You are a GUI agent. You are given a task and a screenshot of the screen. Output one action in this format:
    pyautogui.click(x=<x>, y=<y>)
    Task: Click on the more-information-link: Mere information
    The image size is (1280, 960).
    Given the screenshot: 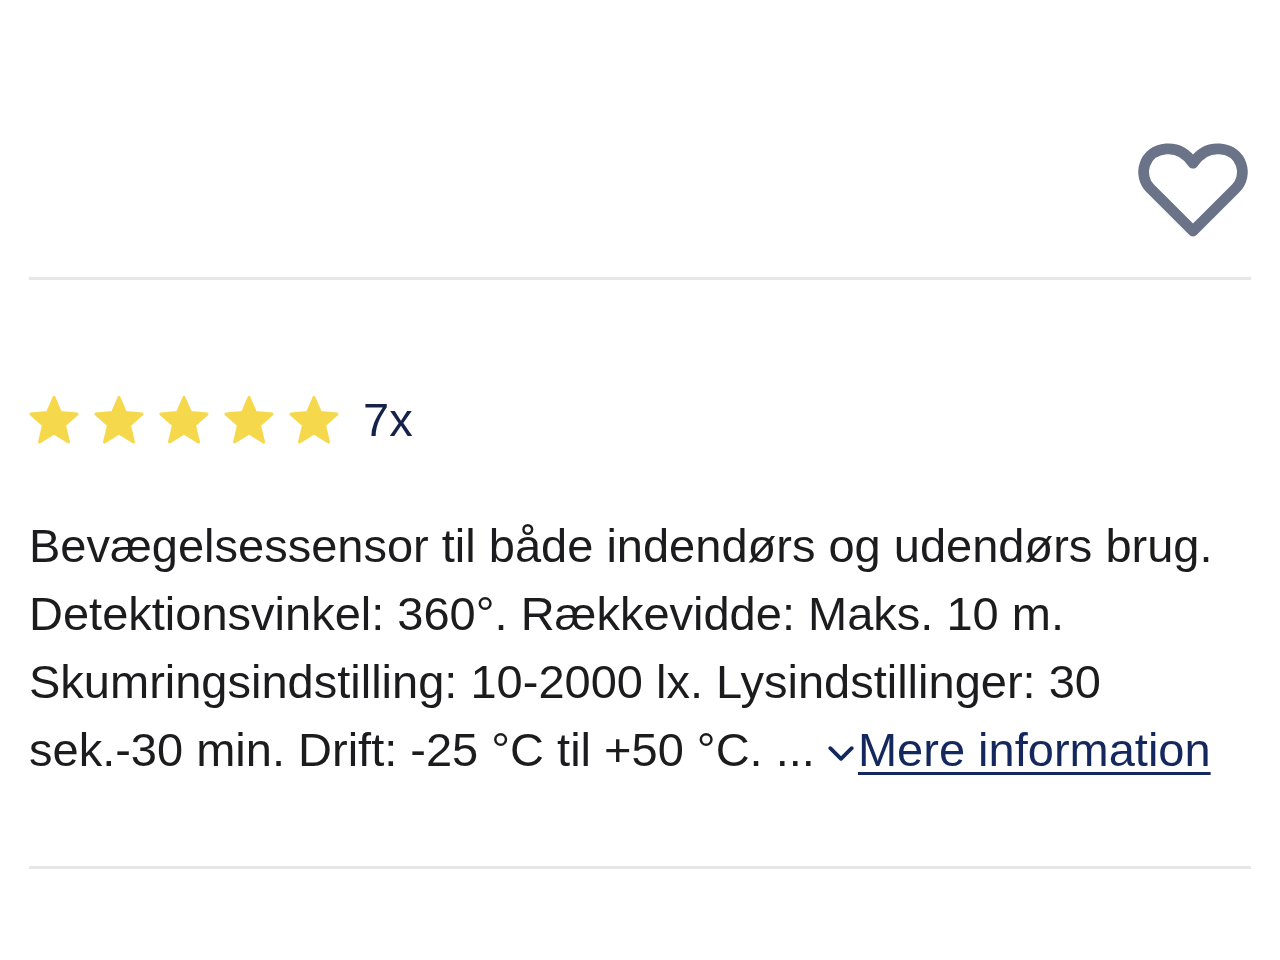 What is the action you would take?
    pyautogui.click(x=1019, y=749)
    